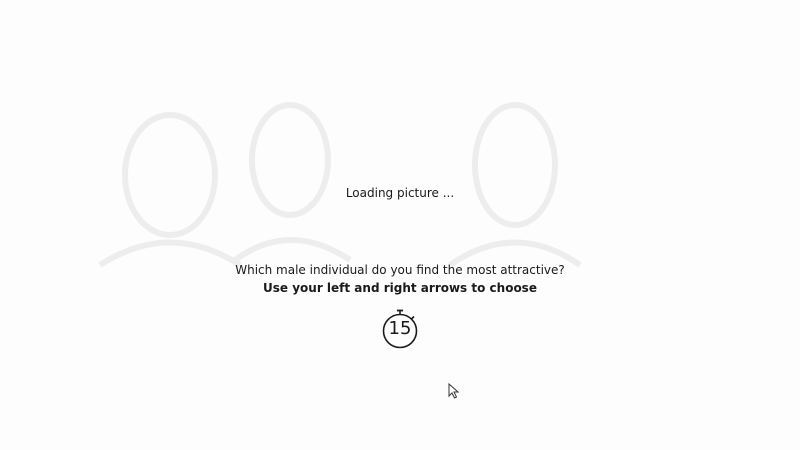  Describe the element at coordinates (400, 288) in the screenshot. I see `instruction-text: Use your left and right arrows to choose` at that location.